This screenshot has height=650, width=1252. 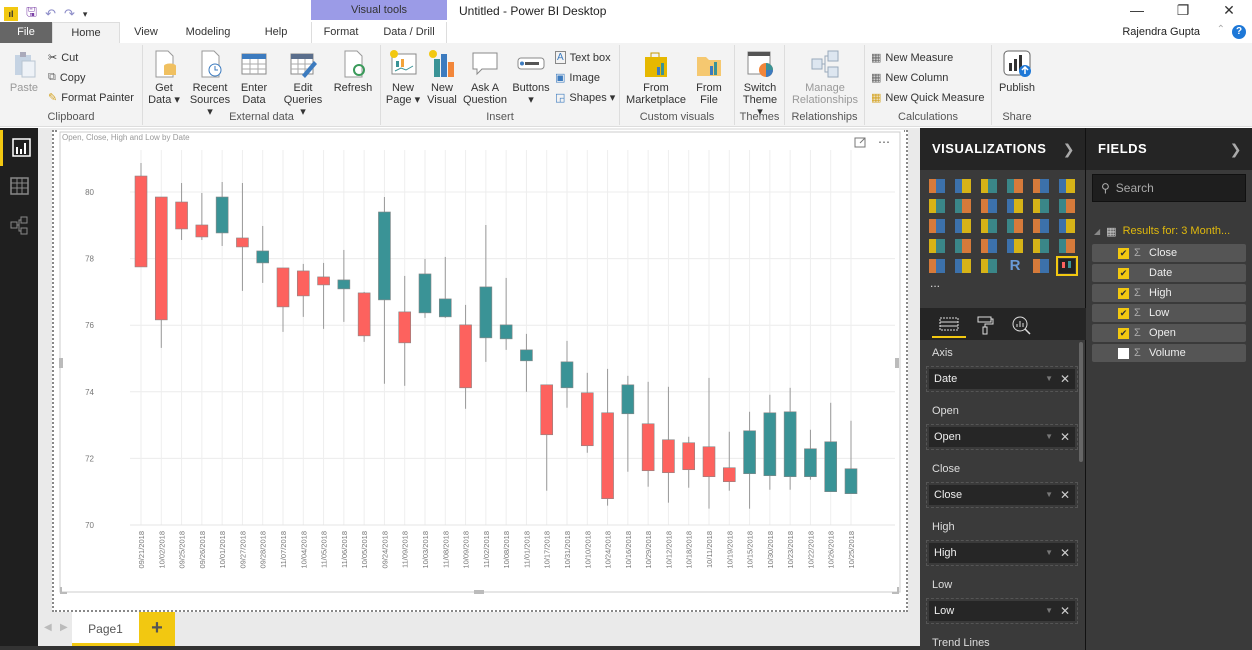 I want to click on well-field-low: Low ▼ ✕, so click(x=1002, y=611).